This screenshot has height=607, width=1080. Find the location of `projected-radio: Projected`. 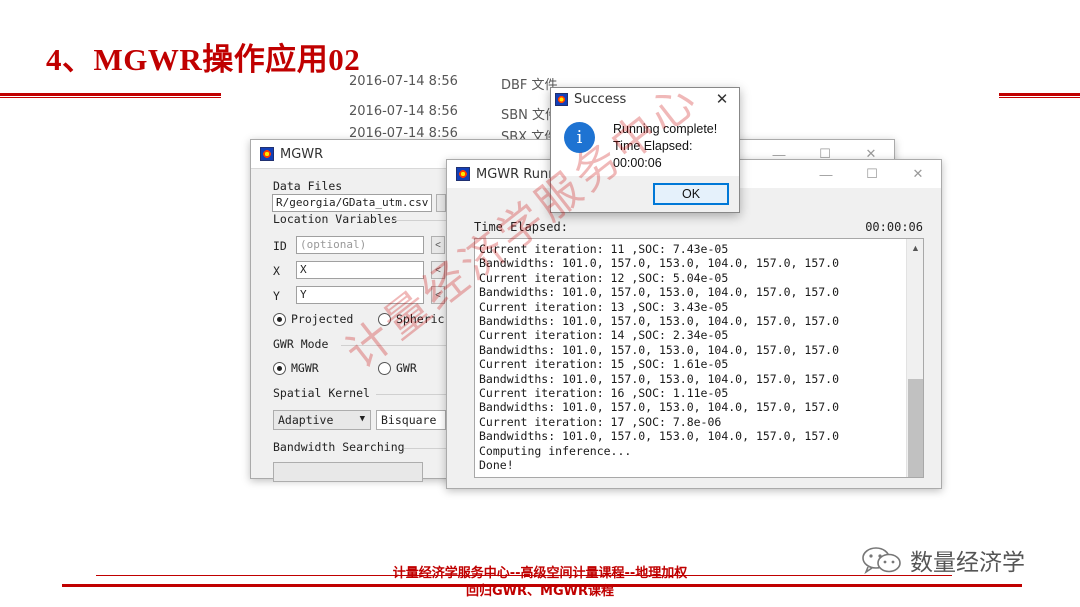

projected-radio: Projected is located at coordinates (313, 319).